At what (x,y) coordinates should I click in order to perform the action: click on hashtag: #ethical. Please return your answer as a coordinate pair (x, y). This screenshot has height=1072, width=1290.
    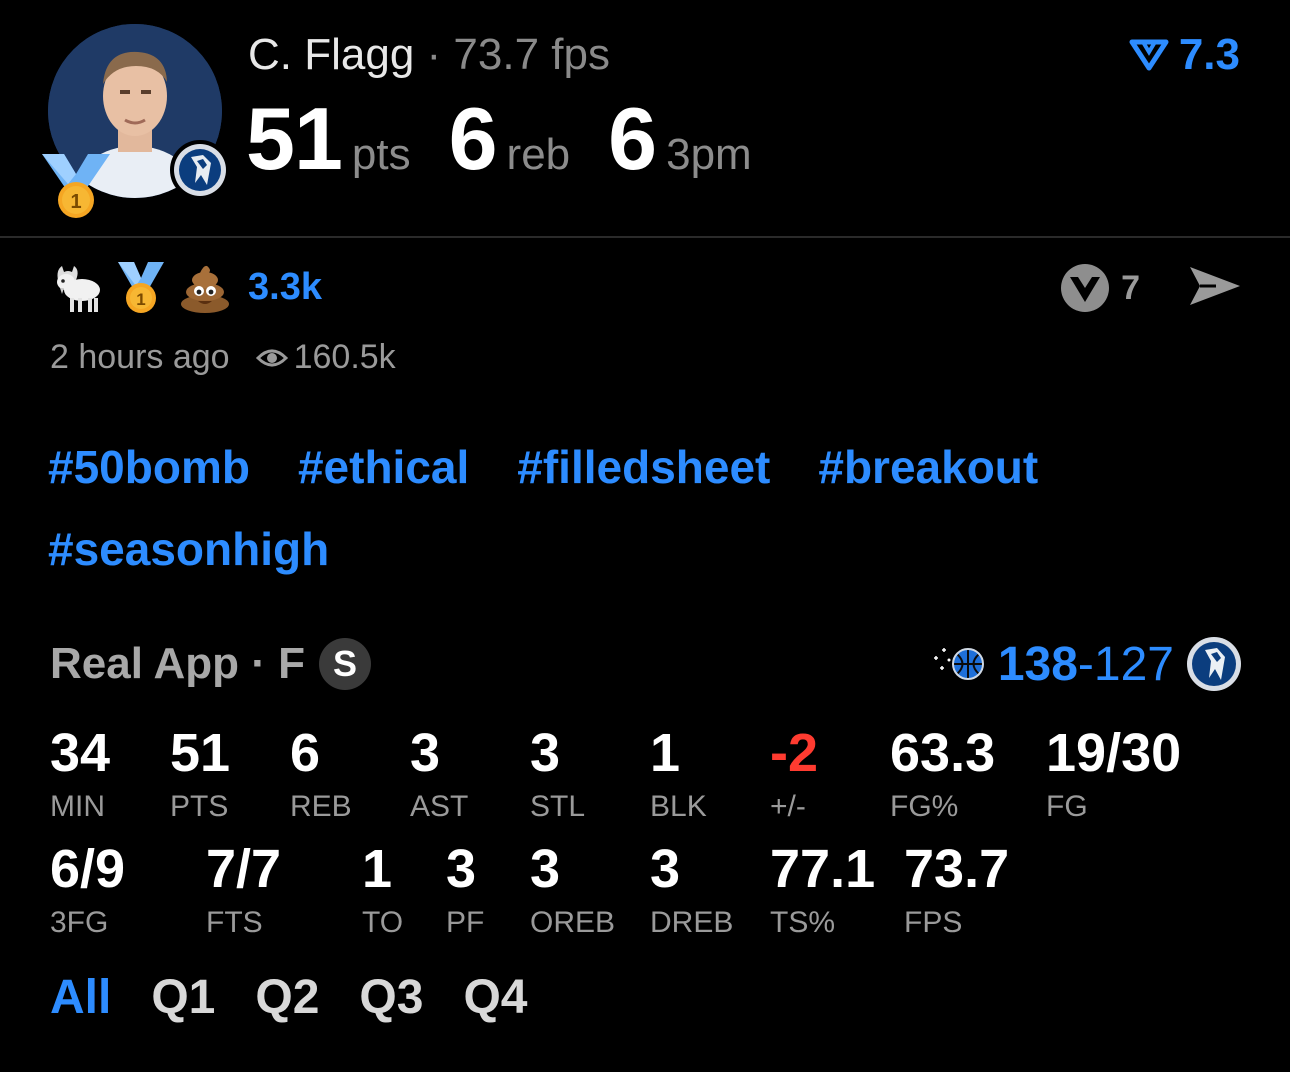
    Looking at the image, I should click on (383, 467).